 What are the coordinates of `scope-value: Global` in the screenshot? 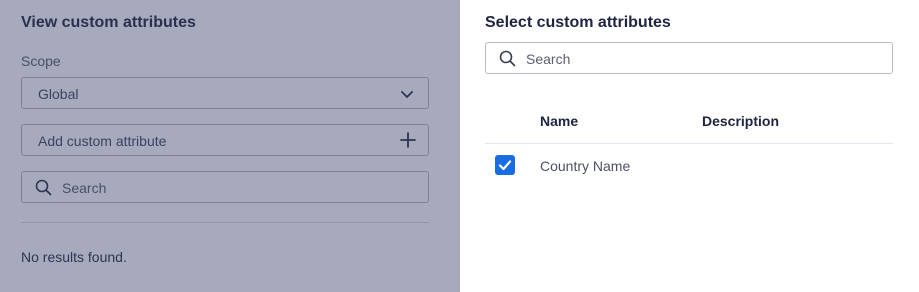 It's located at (58, 94).